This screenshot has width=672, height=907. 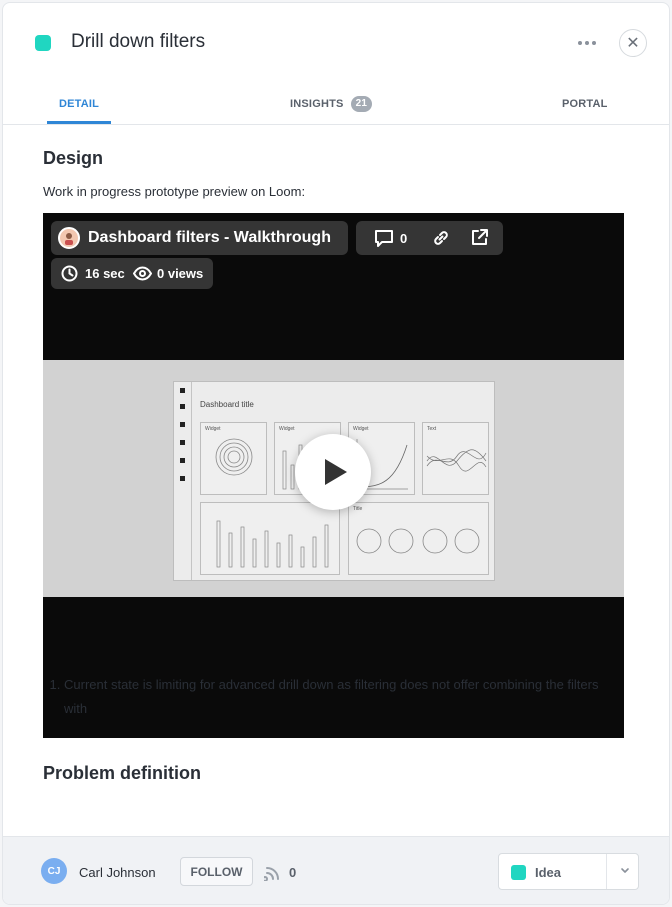 I want to click on video-actions-pill: 0, so click(x=429, y=238).